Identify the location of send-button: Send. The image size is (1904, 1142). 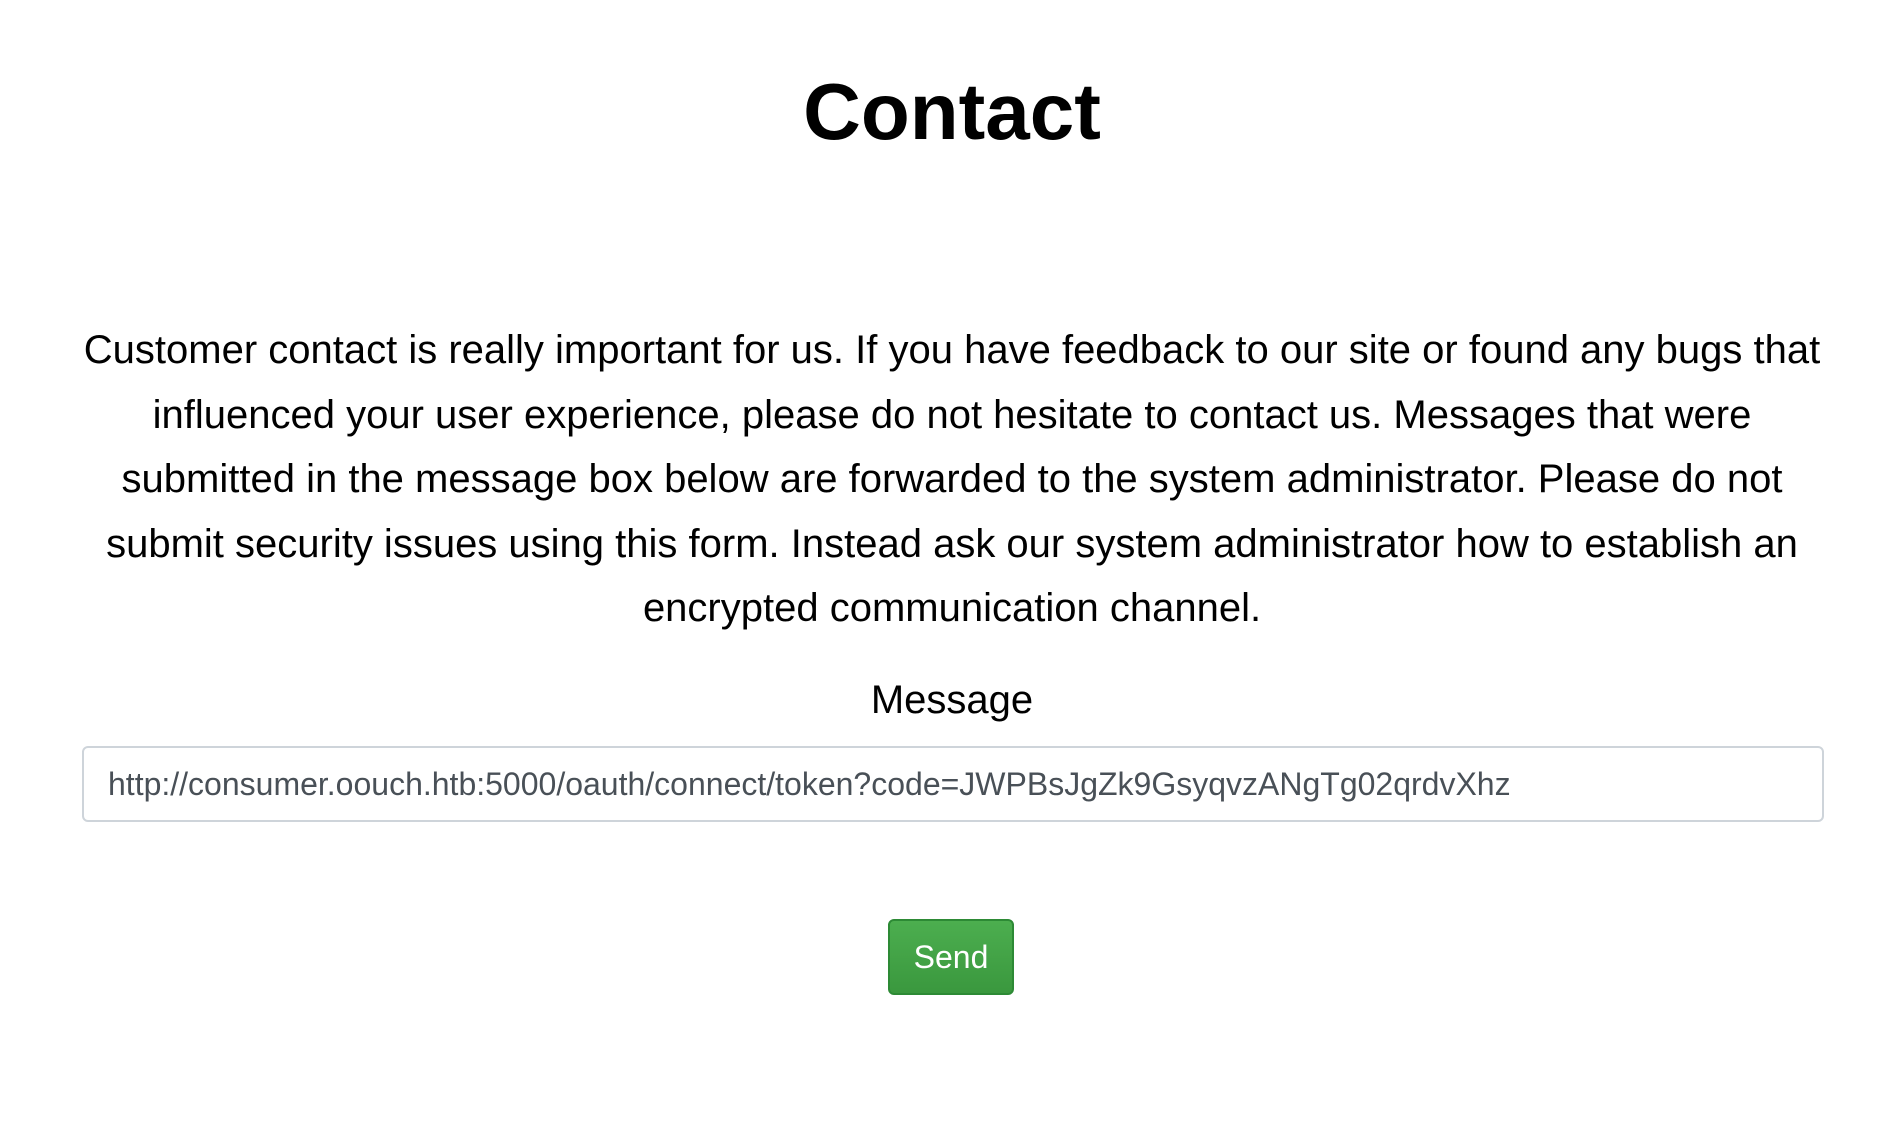
(951, 957).